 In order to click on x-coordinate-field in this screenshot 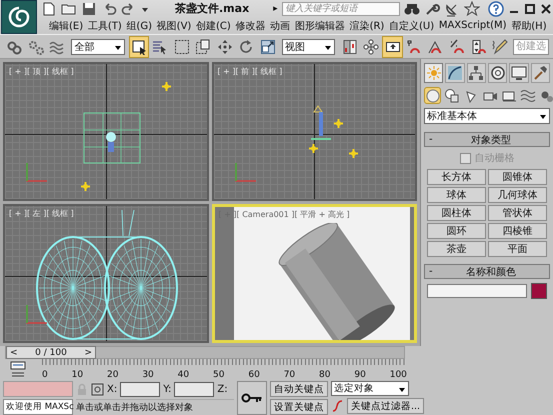, I will do `click(140, 389)`.